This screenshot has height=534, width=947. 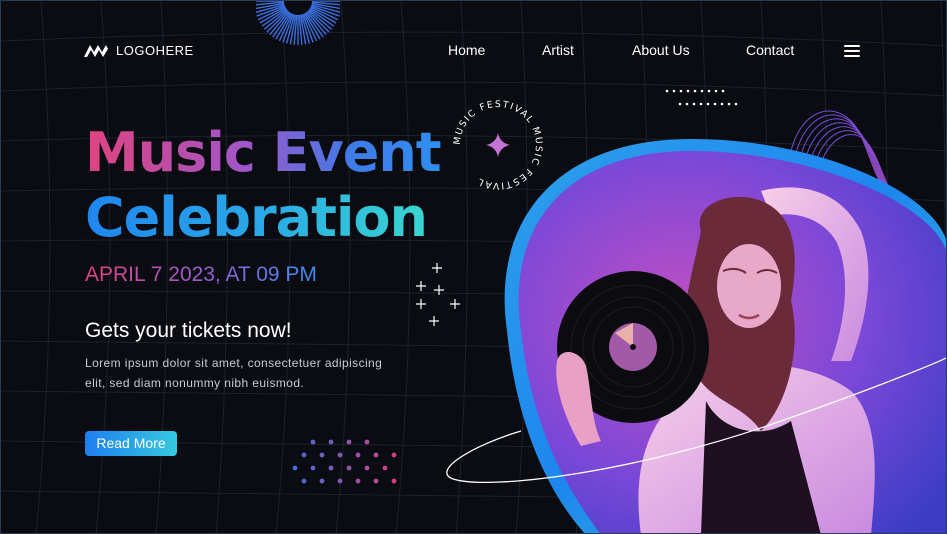 I want to click on main-nav: Home Artist About Us Contact, so click(x=473, y=52).